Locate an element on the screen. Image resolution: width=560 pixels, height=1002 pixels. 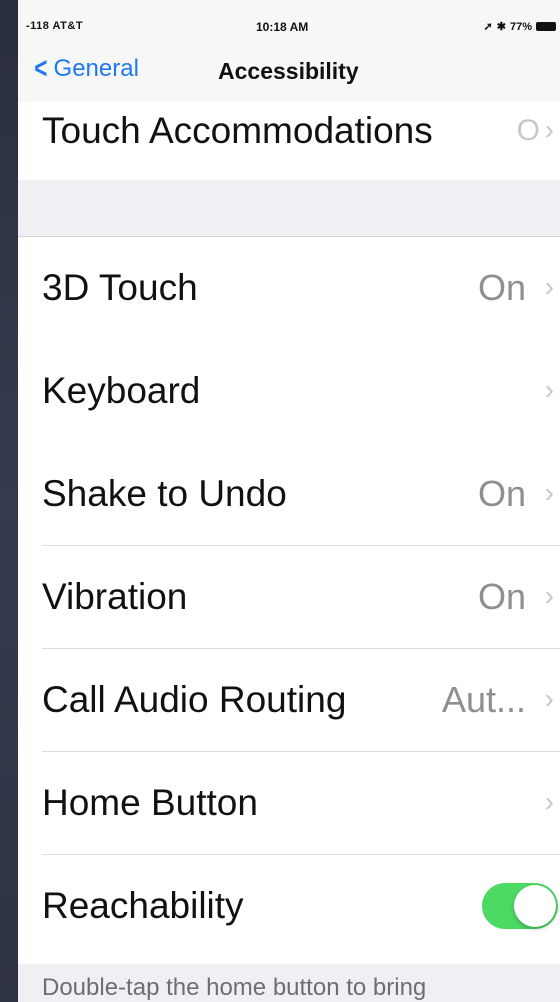
row-label: Shake to Undo is located at coordinates (164, 493).